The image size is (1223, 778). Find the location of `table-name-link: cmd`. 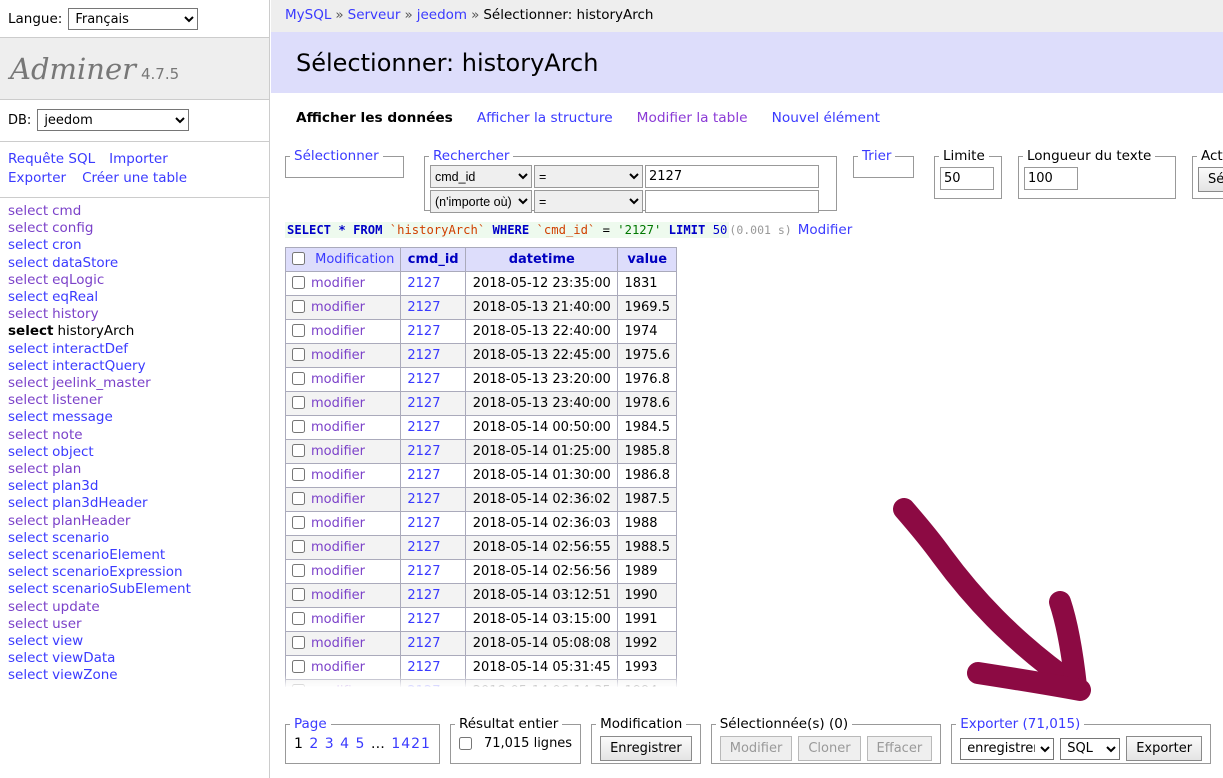

table-name-link: cmd is located at coordinates (66, 211).